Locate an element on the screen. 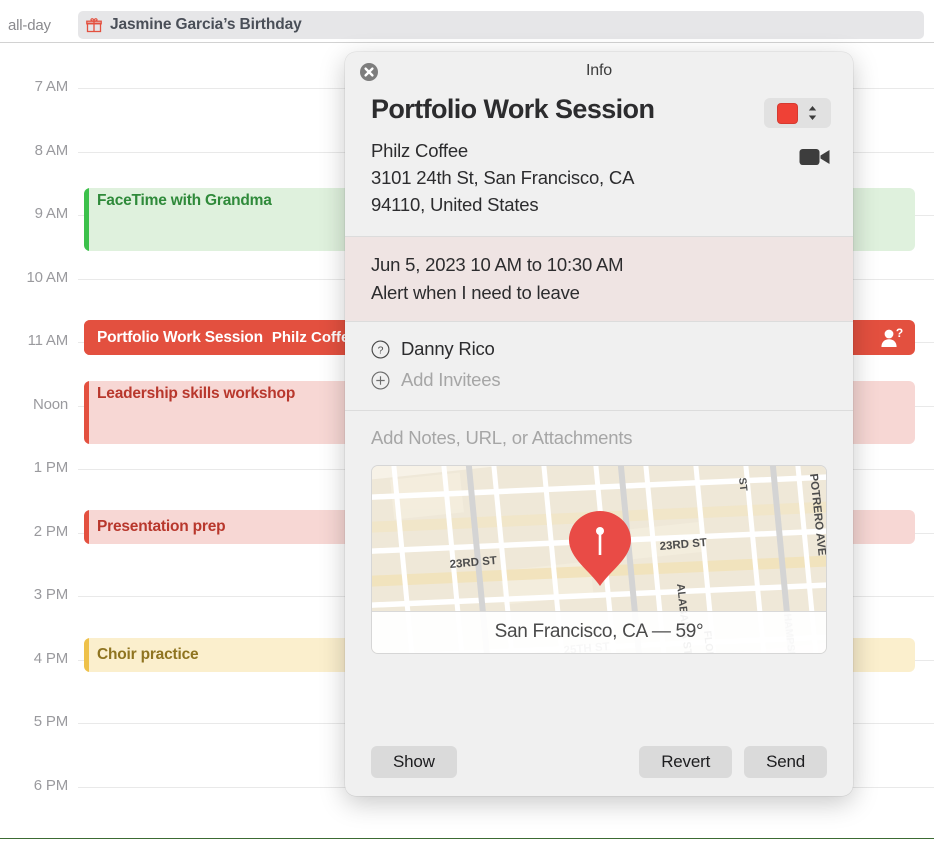  hour-label: 5 PM is located at coordinates (50, 721).